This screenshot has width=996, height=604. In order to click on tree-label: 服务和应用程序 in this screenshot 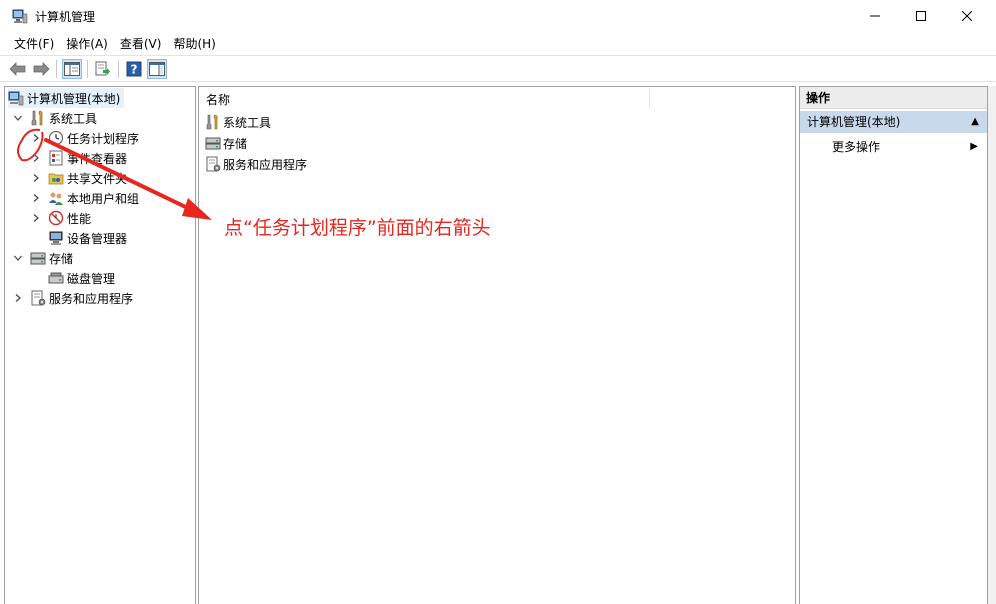, I will do `click(91, 298)`.